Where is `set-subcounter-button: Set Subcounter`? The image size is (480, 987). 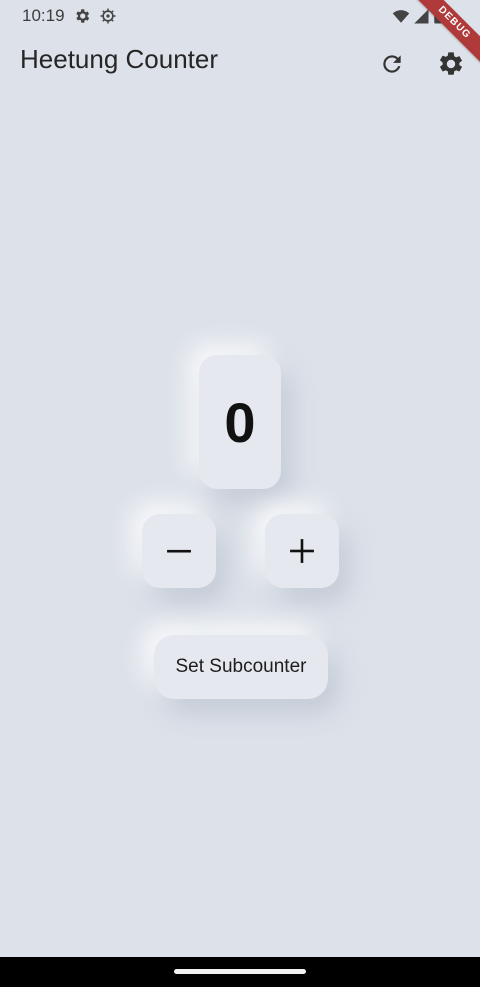 set-subcounter-button: Set Subcounter is located at coordinates (241, 667).